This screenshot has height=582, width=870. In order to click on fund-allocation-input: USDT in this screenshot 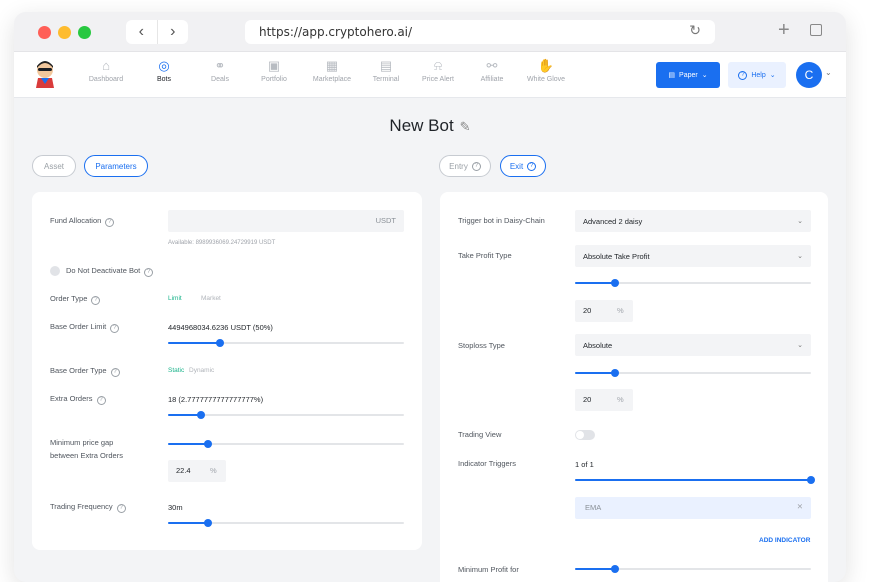, I will do `click(286, 221)`.